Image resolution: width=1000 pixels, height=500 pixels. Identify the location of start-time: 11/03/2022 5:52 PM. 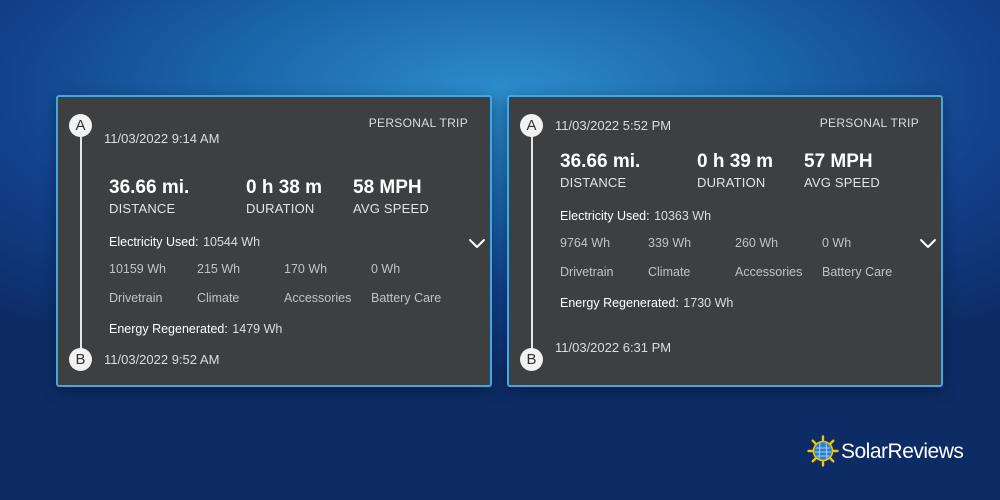
(613, 125).